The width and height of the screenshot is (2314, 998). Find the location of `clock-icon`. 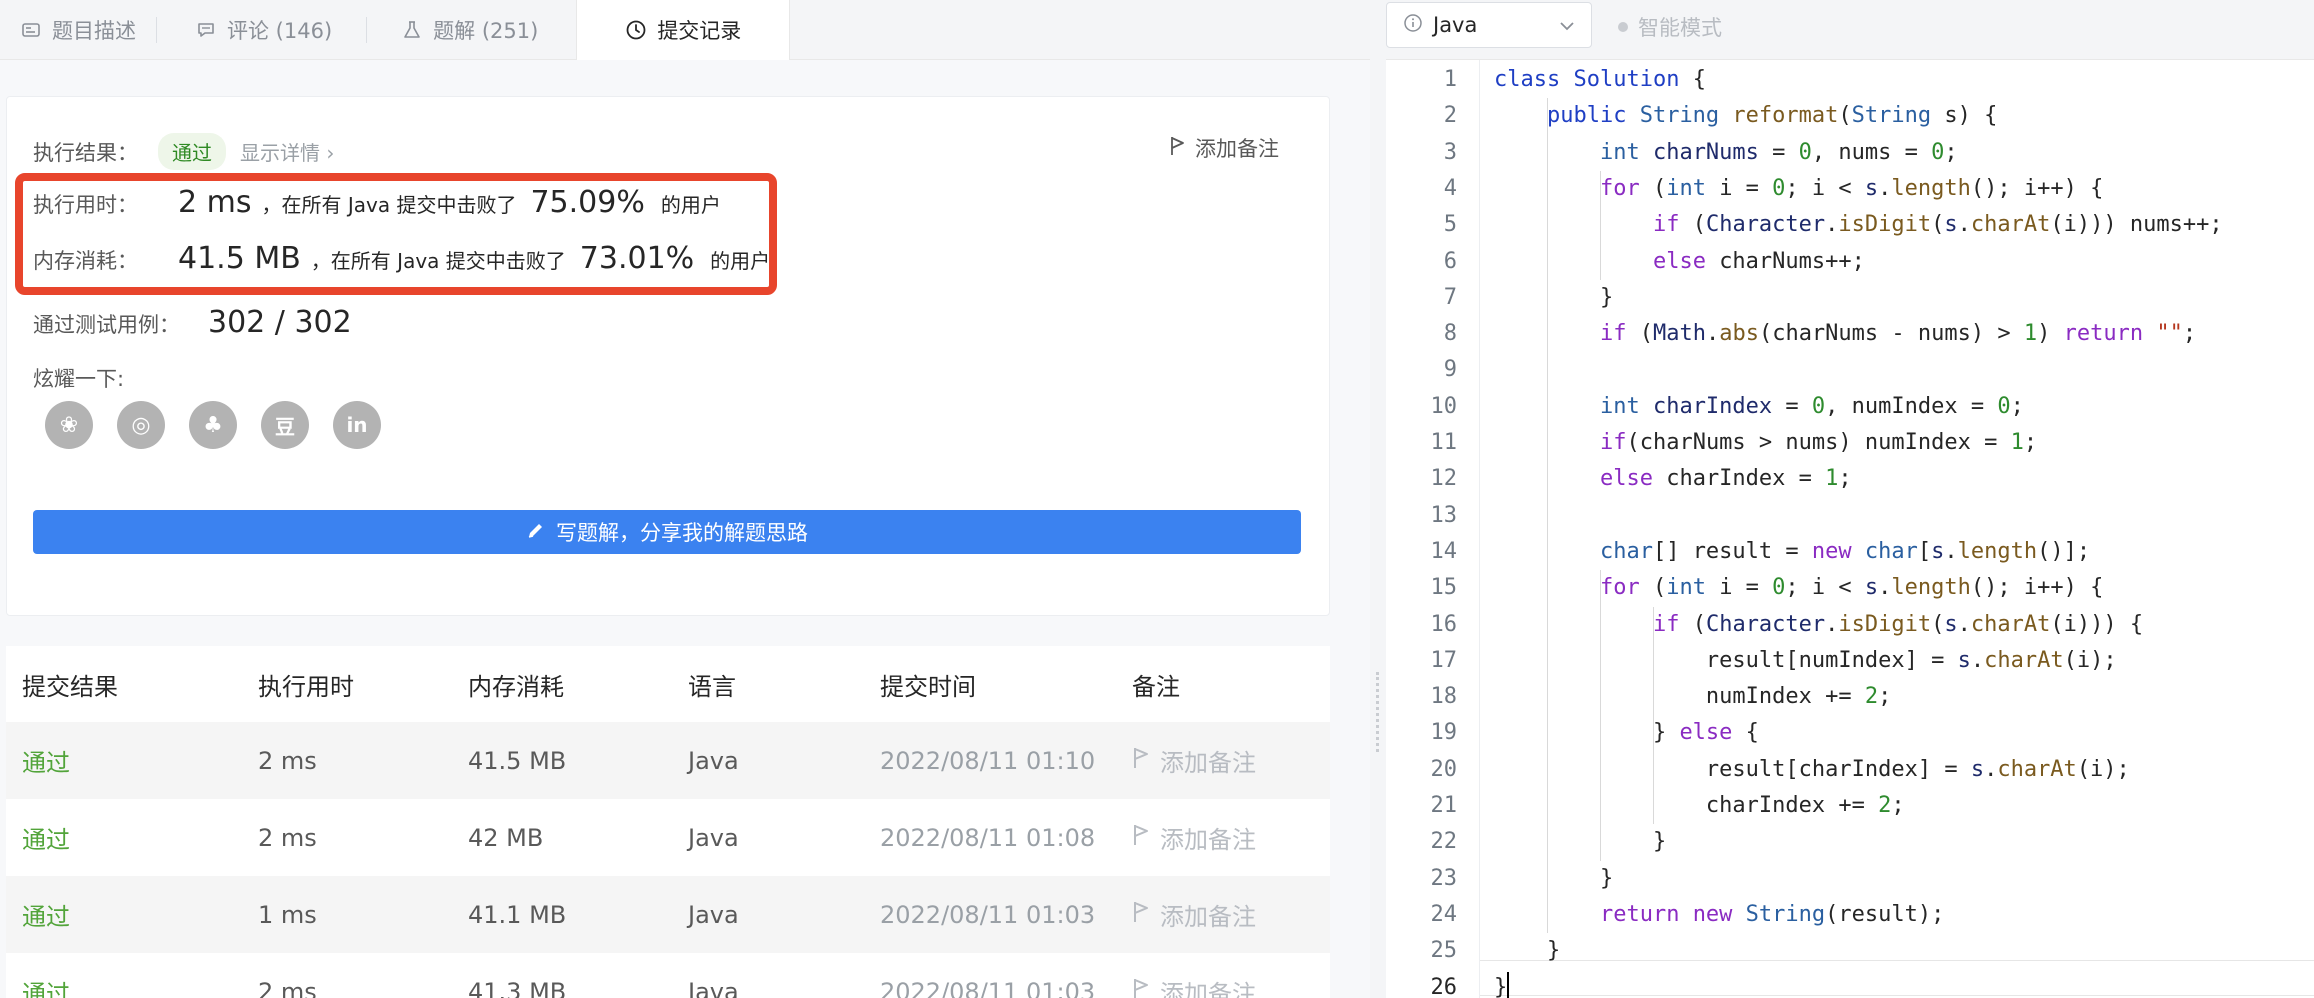

clock-icon is located at coordinates (636, 30).